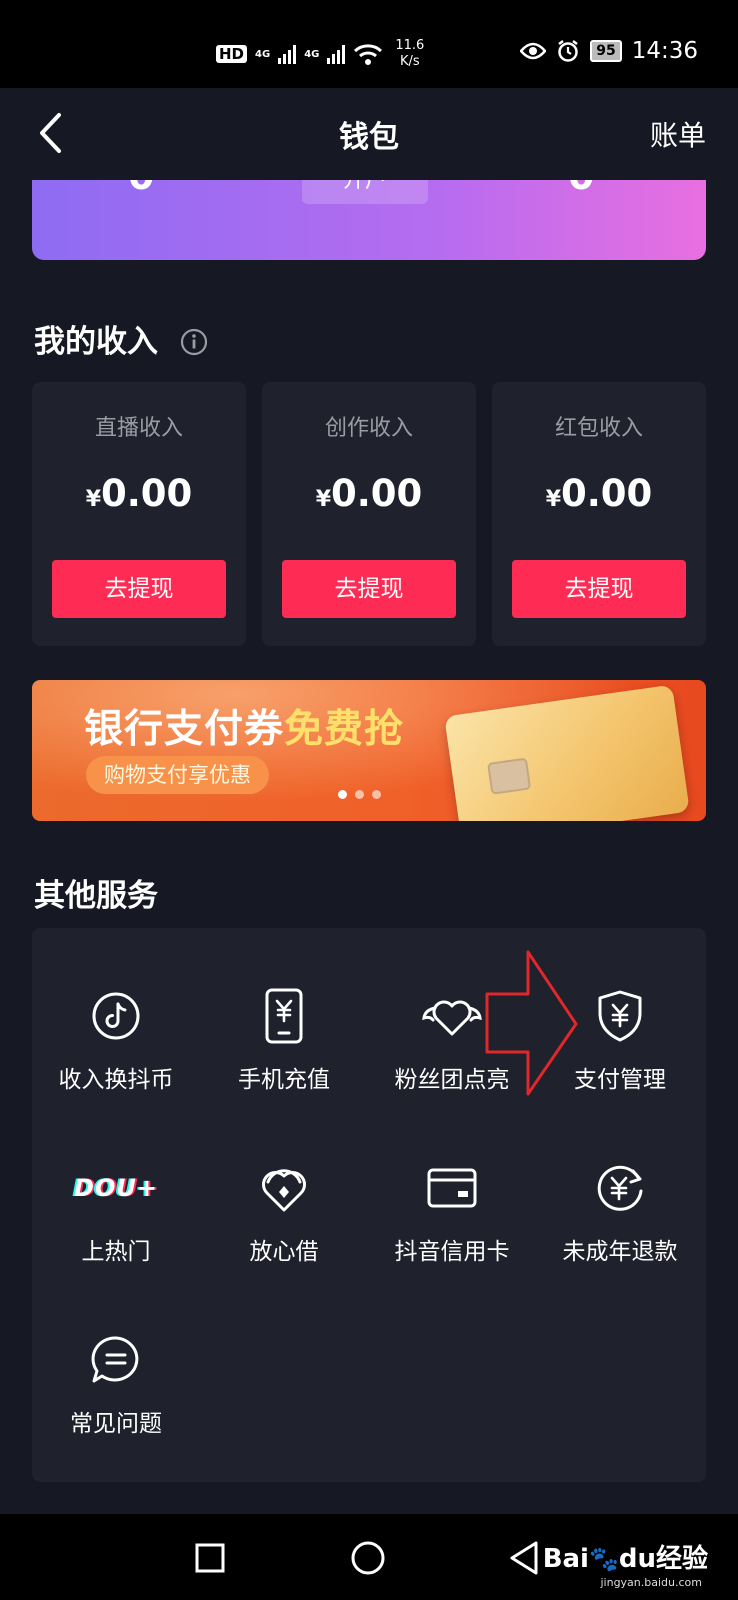  I want to click on income-label: 创作收入, so click(368, 428).